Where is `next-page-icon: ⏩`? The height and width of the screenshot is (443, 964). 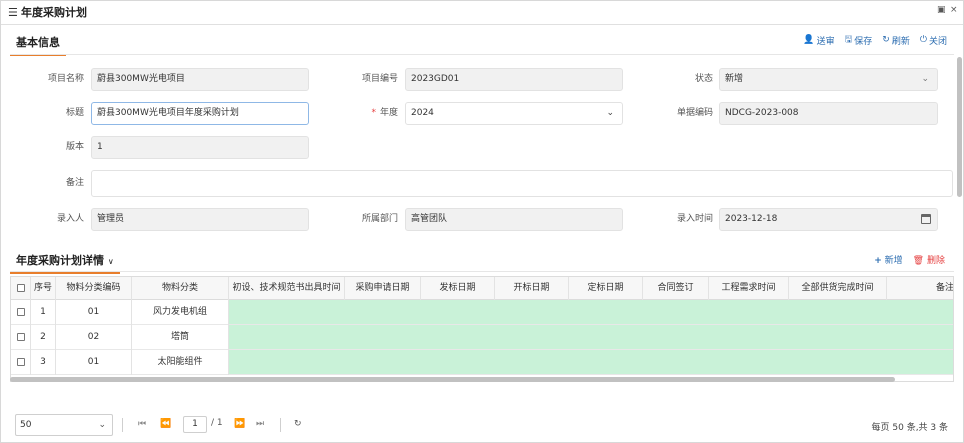 next-page-icon: ⏩ is located at coordinates (239, 424).